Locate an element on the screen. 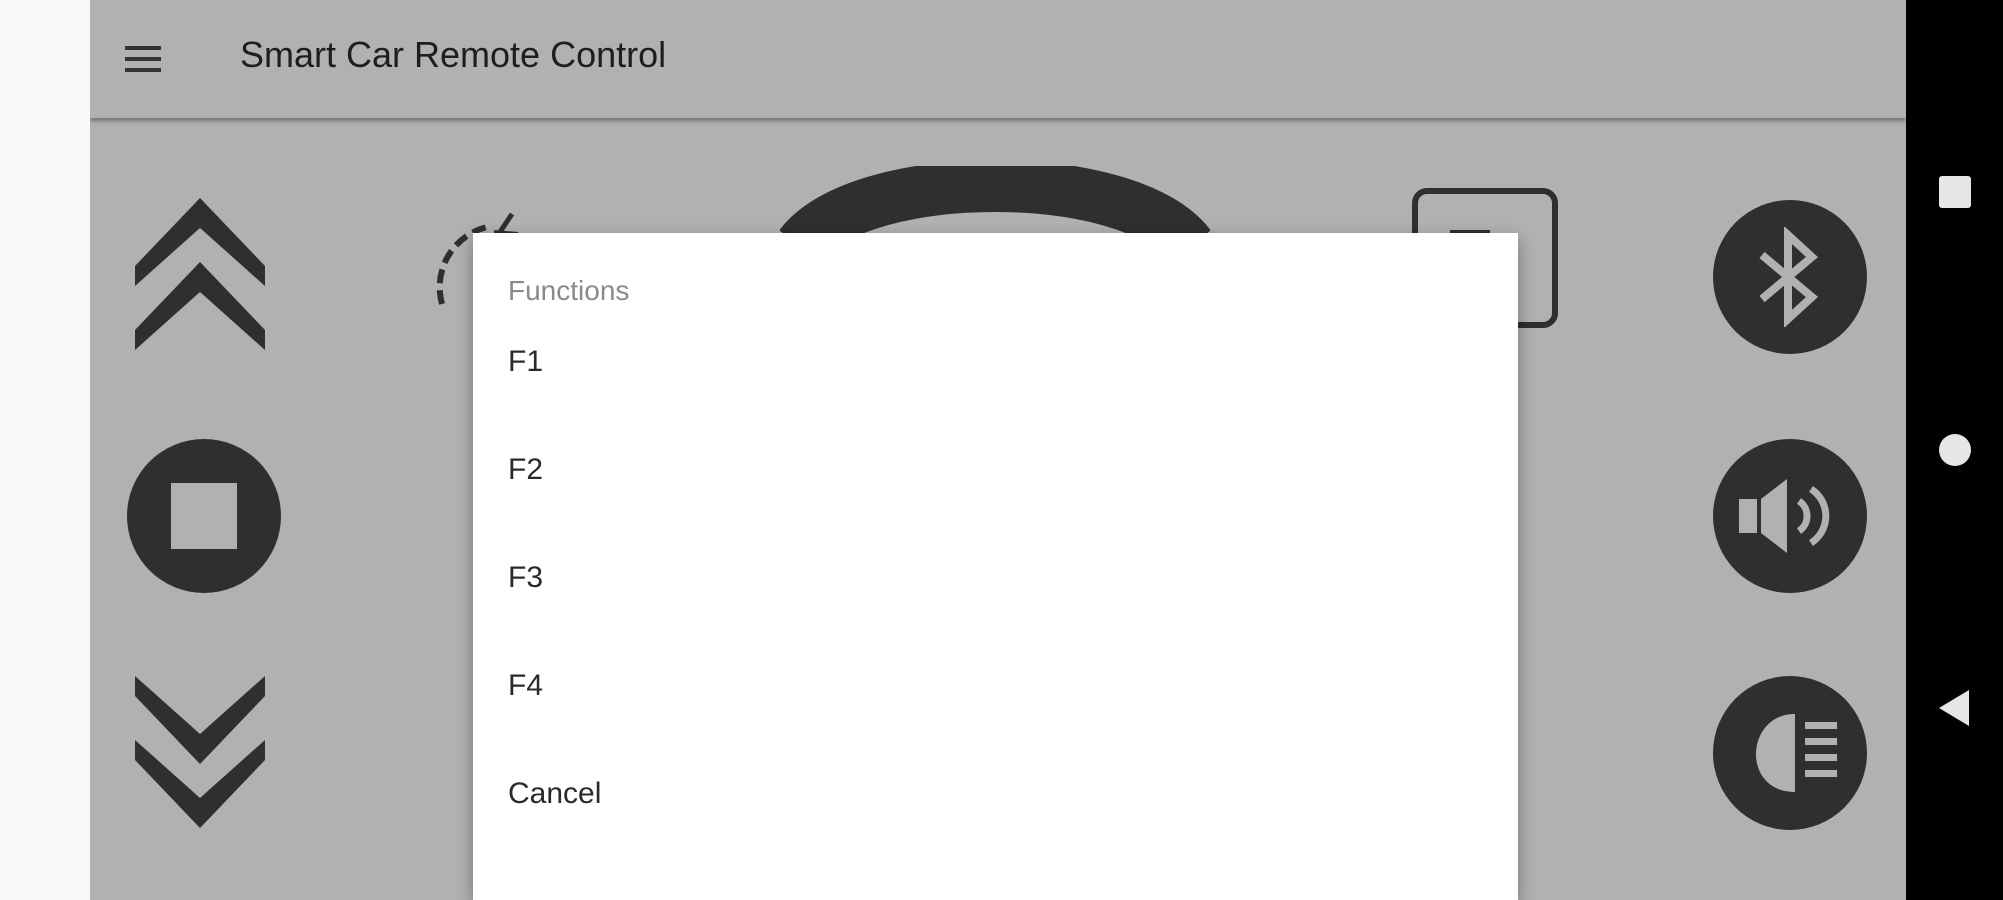 The width and height of the screenshot is (2003, 900). dialog-item-cancel: Cancel is located at coordinates (995, 803).